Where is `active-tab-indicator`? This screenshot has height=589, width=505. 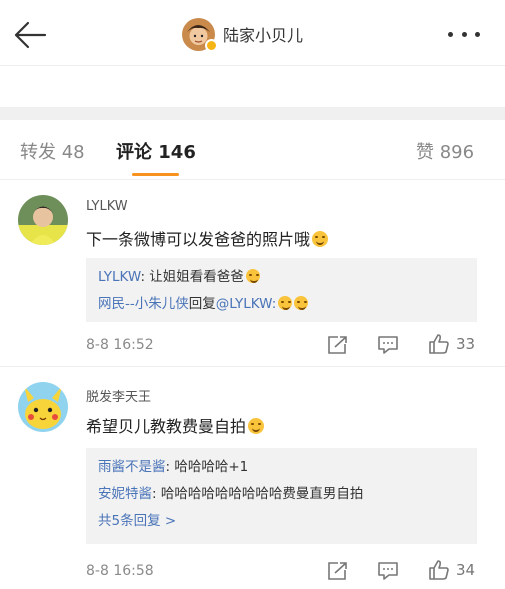 active-tab-indicator is located at coordinates (155, 174).